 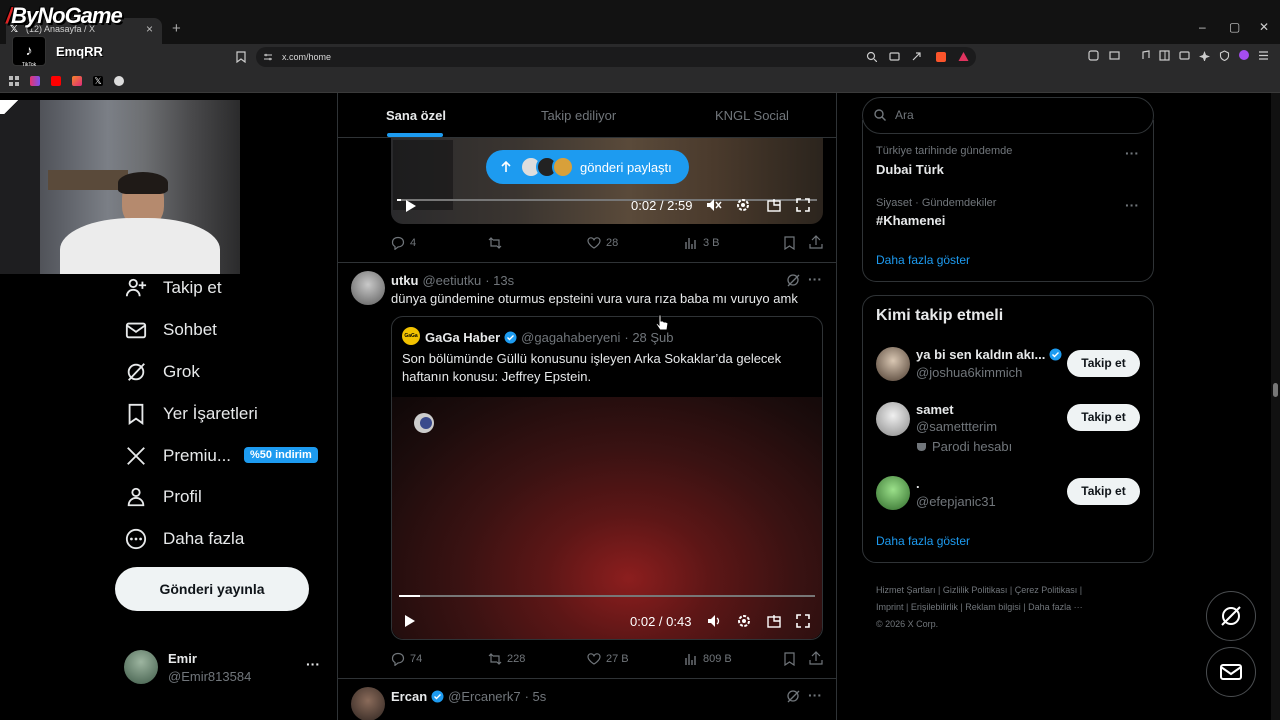 I want to click on window-close-button: ✕, so click(x=1264, y=27).